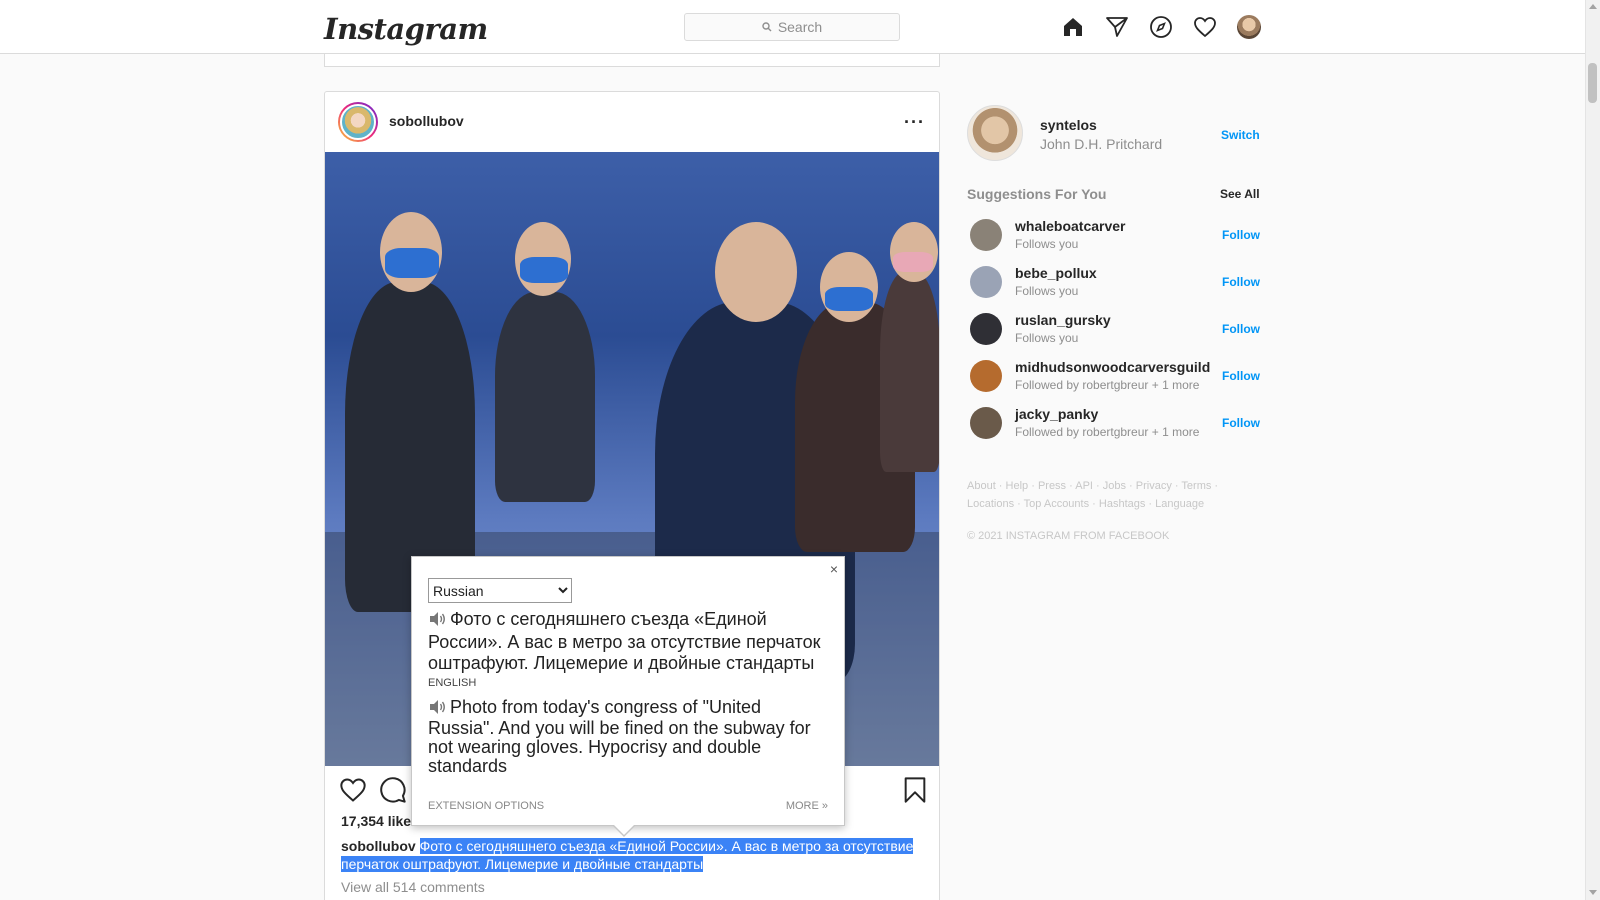 Image resolution: width=1600 pixels, height=900 pixels. What do you see at coordinates (1205, 27) in the screenshot?
I see `activity-heart-icon` at bounding box center [1205, 27].